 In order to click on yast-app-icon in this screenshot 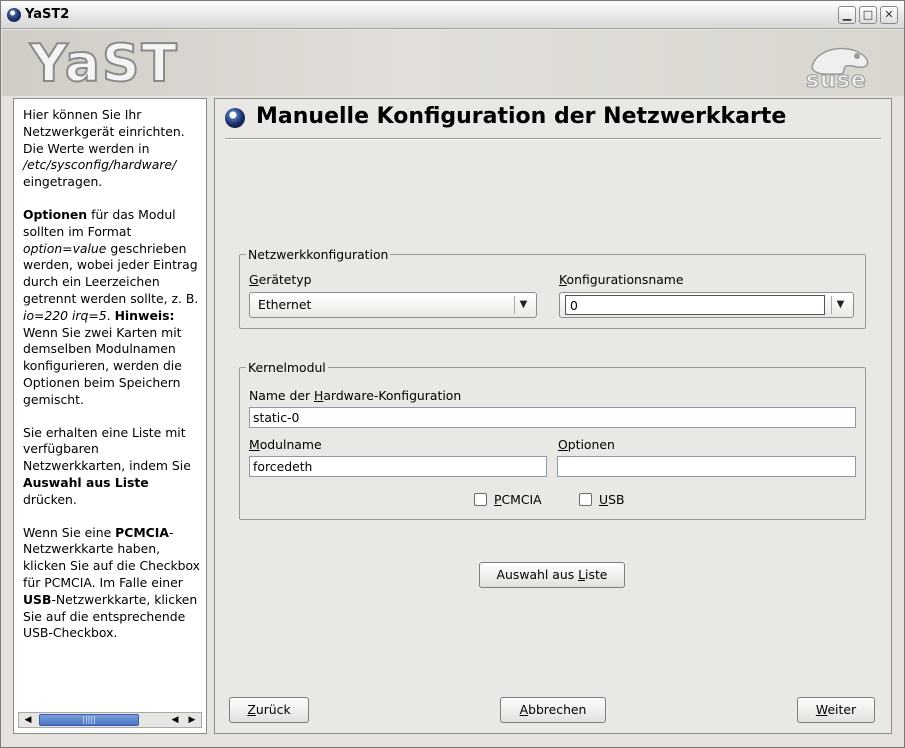, I will do `click(14, 15)`.